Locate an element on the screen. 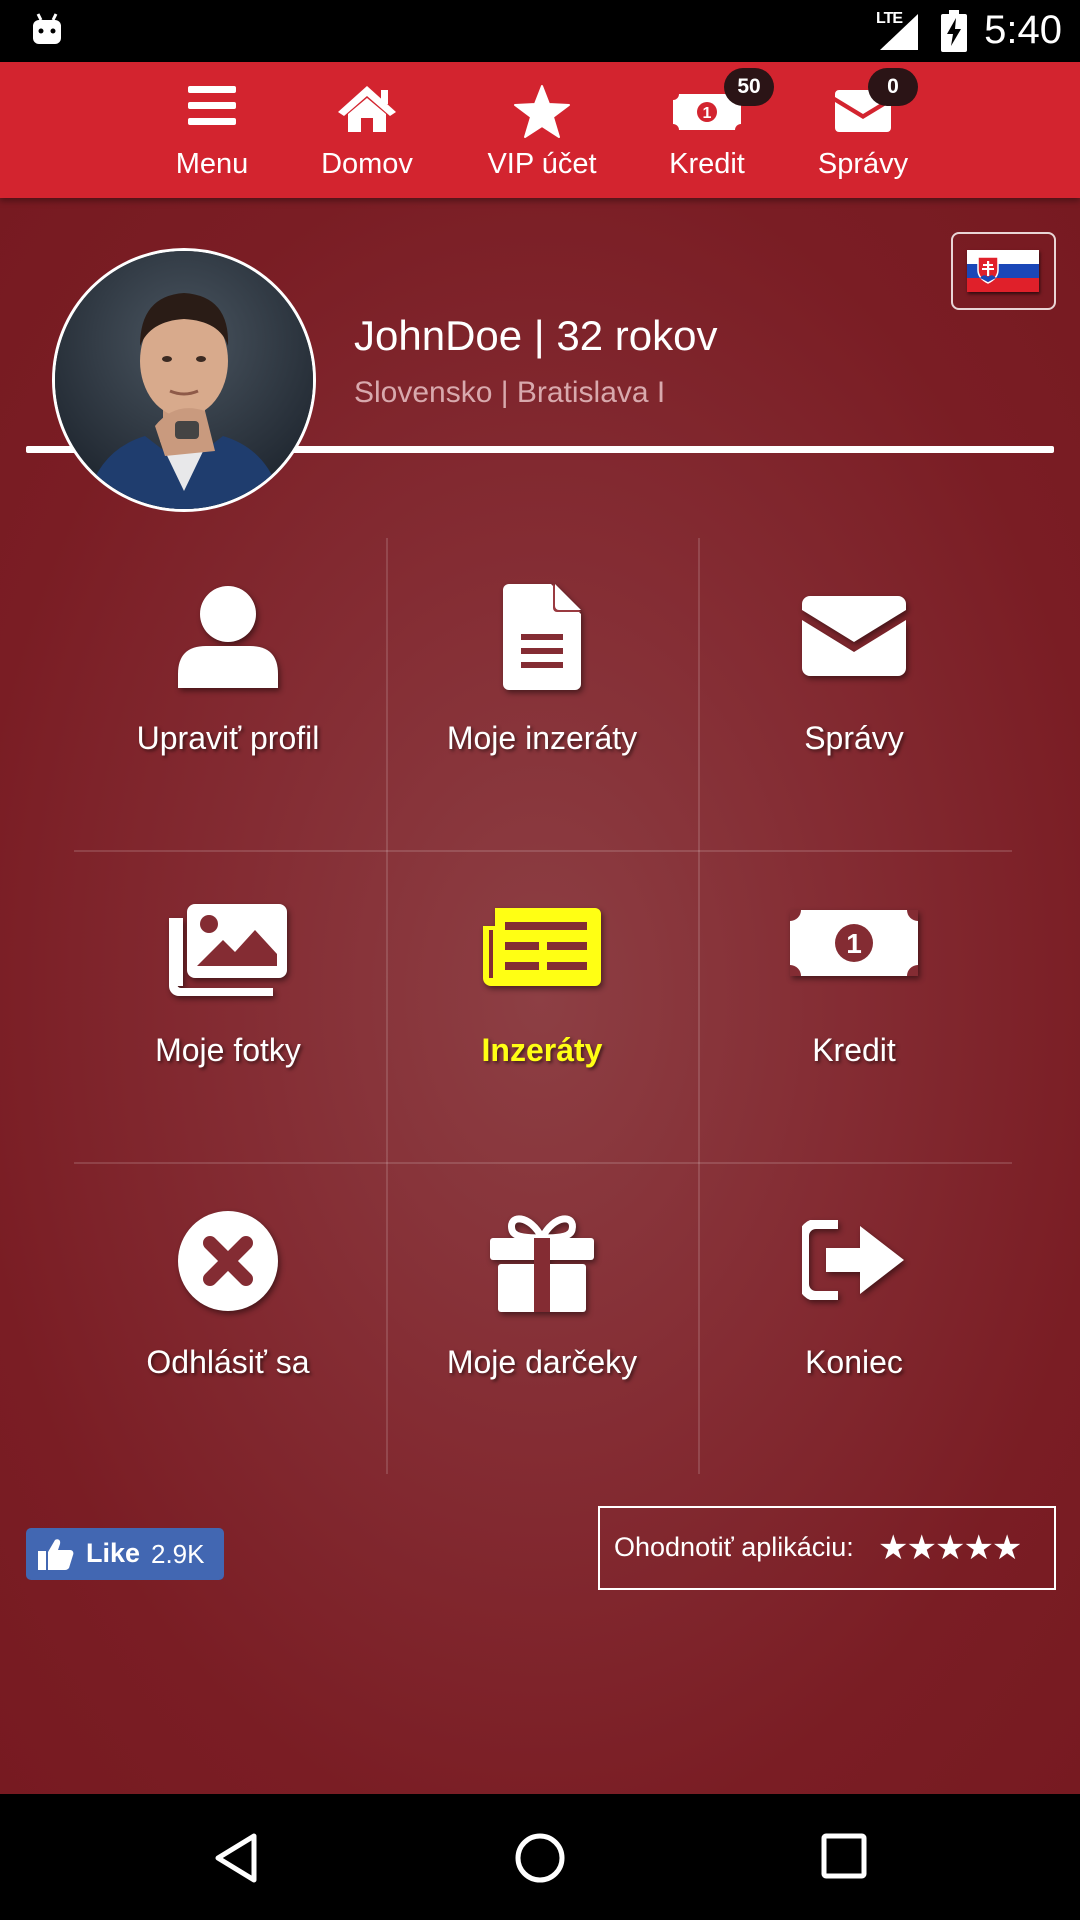 Image resolution: width=1080 pixels, height=1920 pixels. facebook-like-button: Like 2.9K is located at coordinates (125, 1554).